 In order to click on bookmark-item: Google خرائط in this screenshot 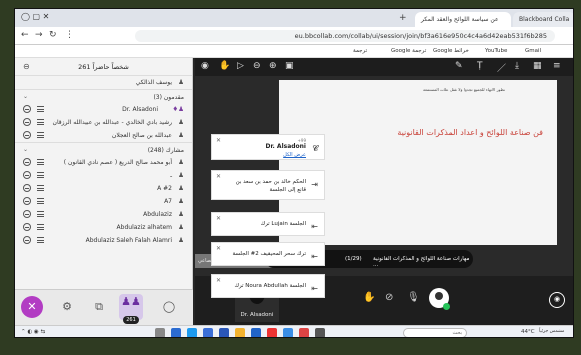, I will do `click(451, 51)`.